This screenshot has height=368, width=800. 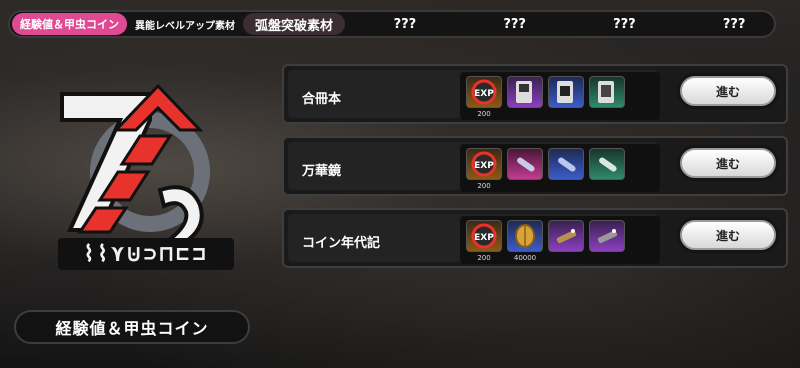 What do you see at coordinates (515, 24) in the screenshot?
I see `tab-locked-2: ???` at bounding box center [515, 24].